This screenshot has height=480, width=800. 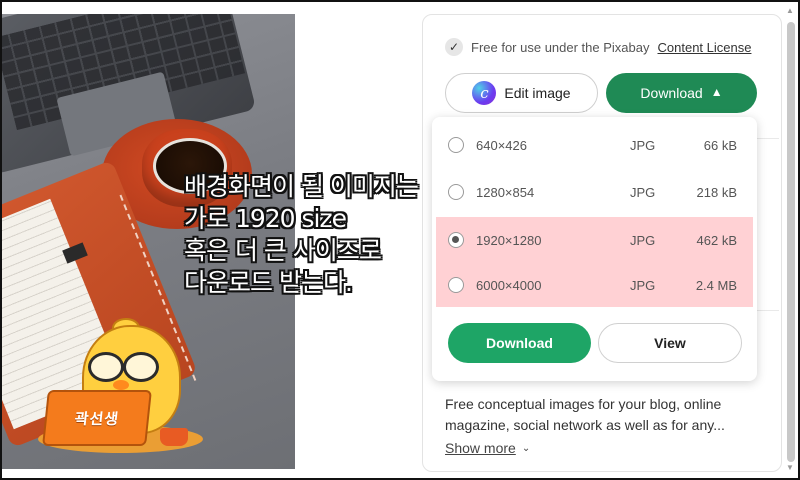 I want to click on chevron-up-icon: ▲, so click(x=716, y=92).